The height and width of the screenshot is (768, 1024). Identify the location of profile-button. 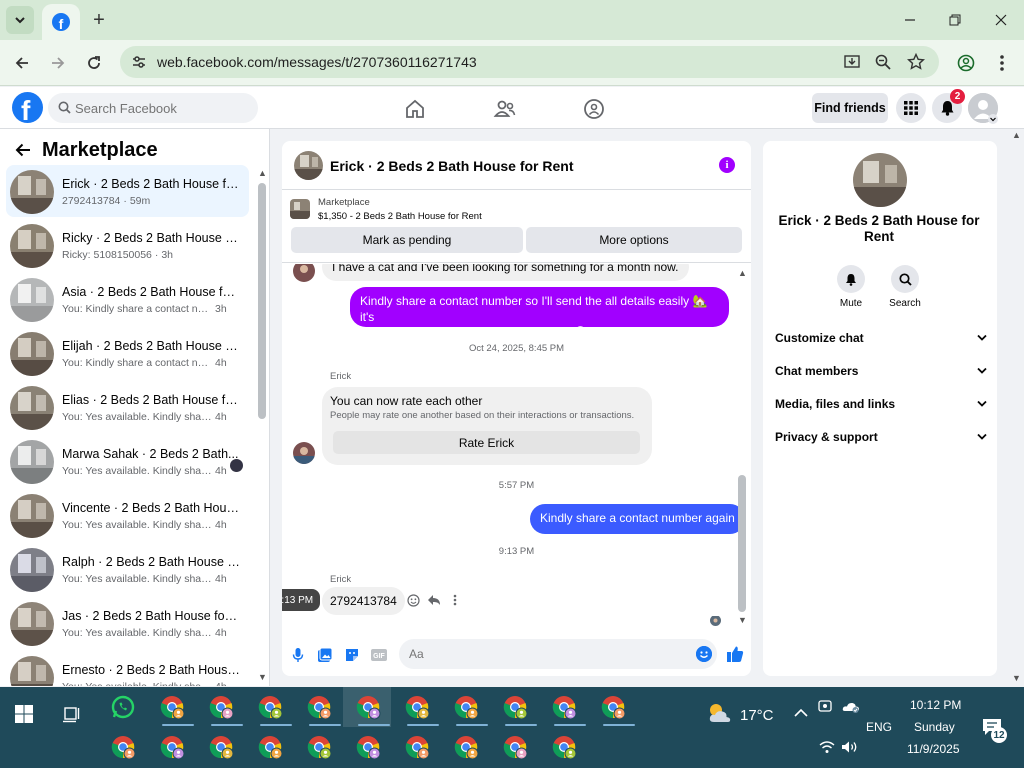
(966, 63).